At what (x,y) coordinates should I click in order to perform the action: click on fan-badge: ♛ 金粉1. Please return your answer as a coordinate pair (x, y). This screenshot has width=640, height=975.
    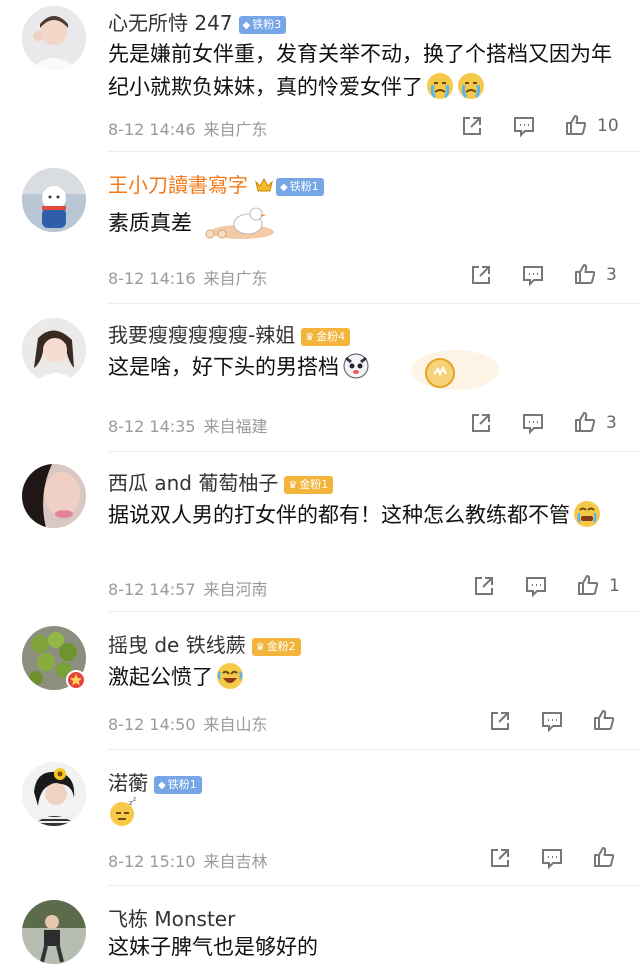
    Looking at the image, I should click on (309, 485).